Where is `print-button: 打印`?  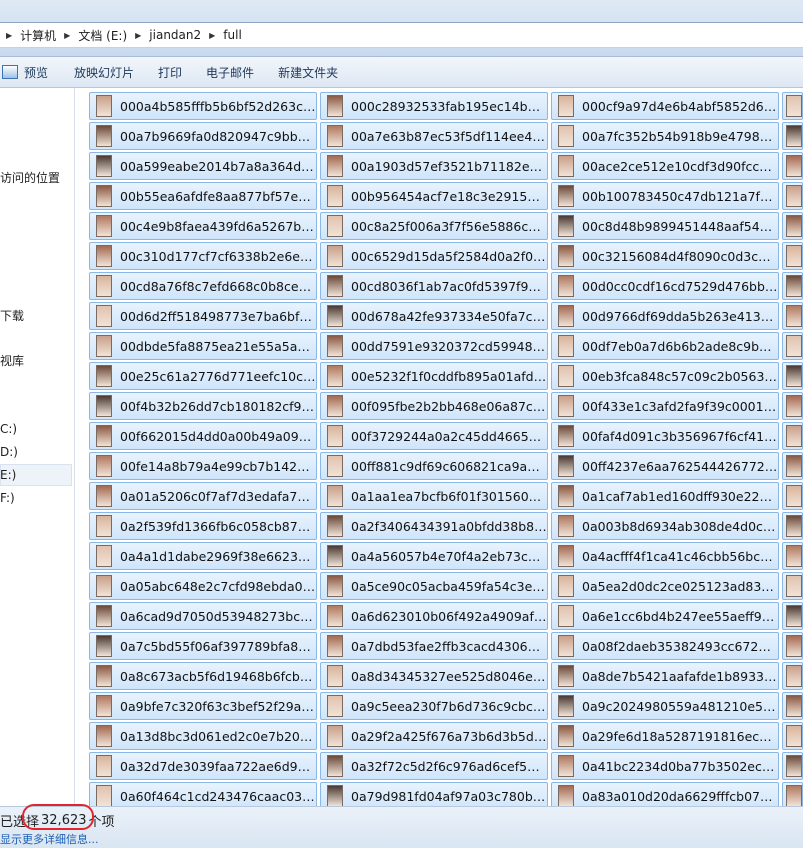
print-button: 打印 is located at coordinates (170, 72).